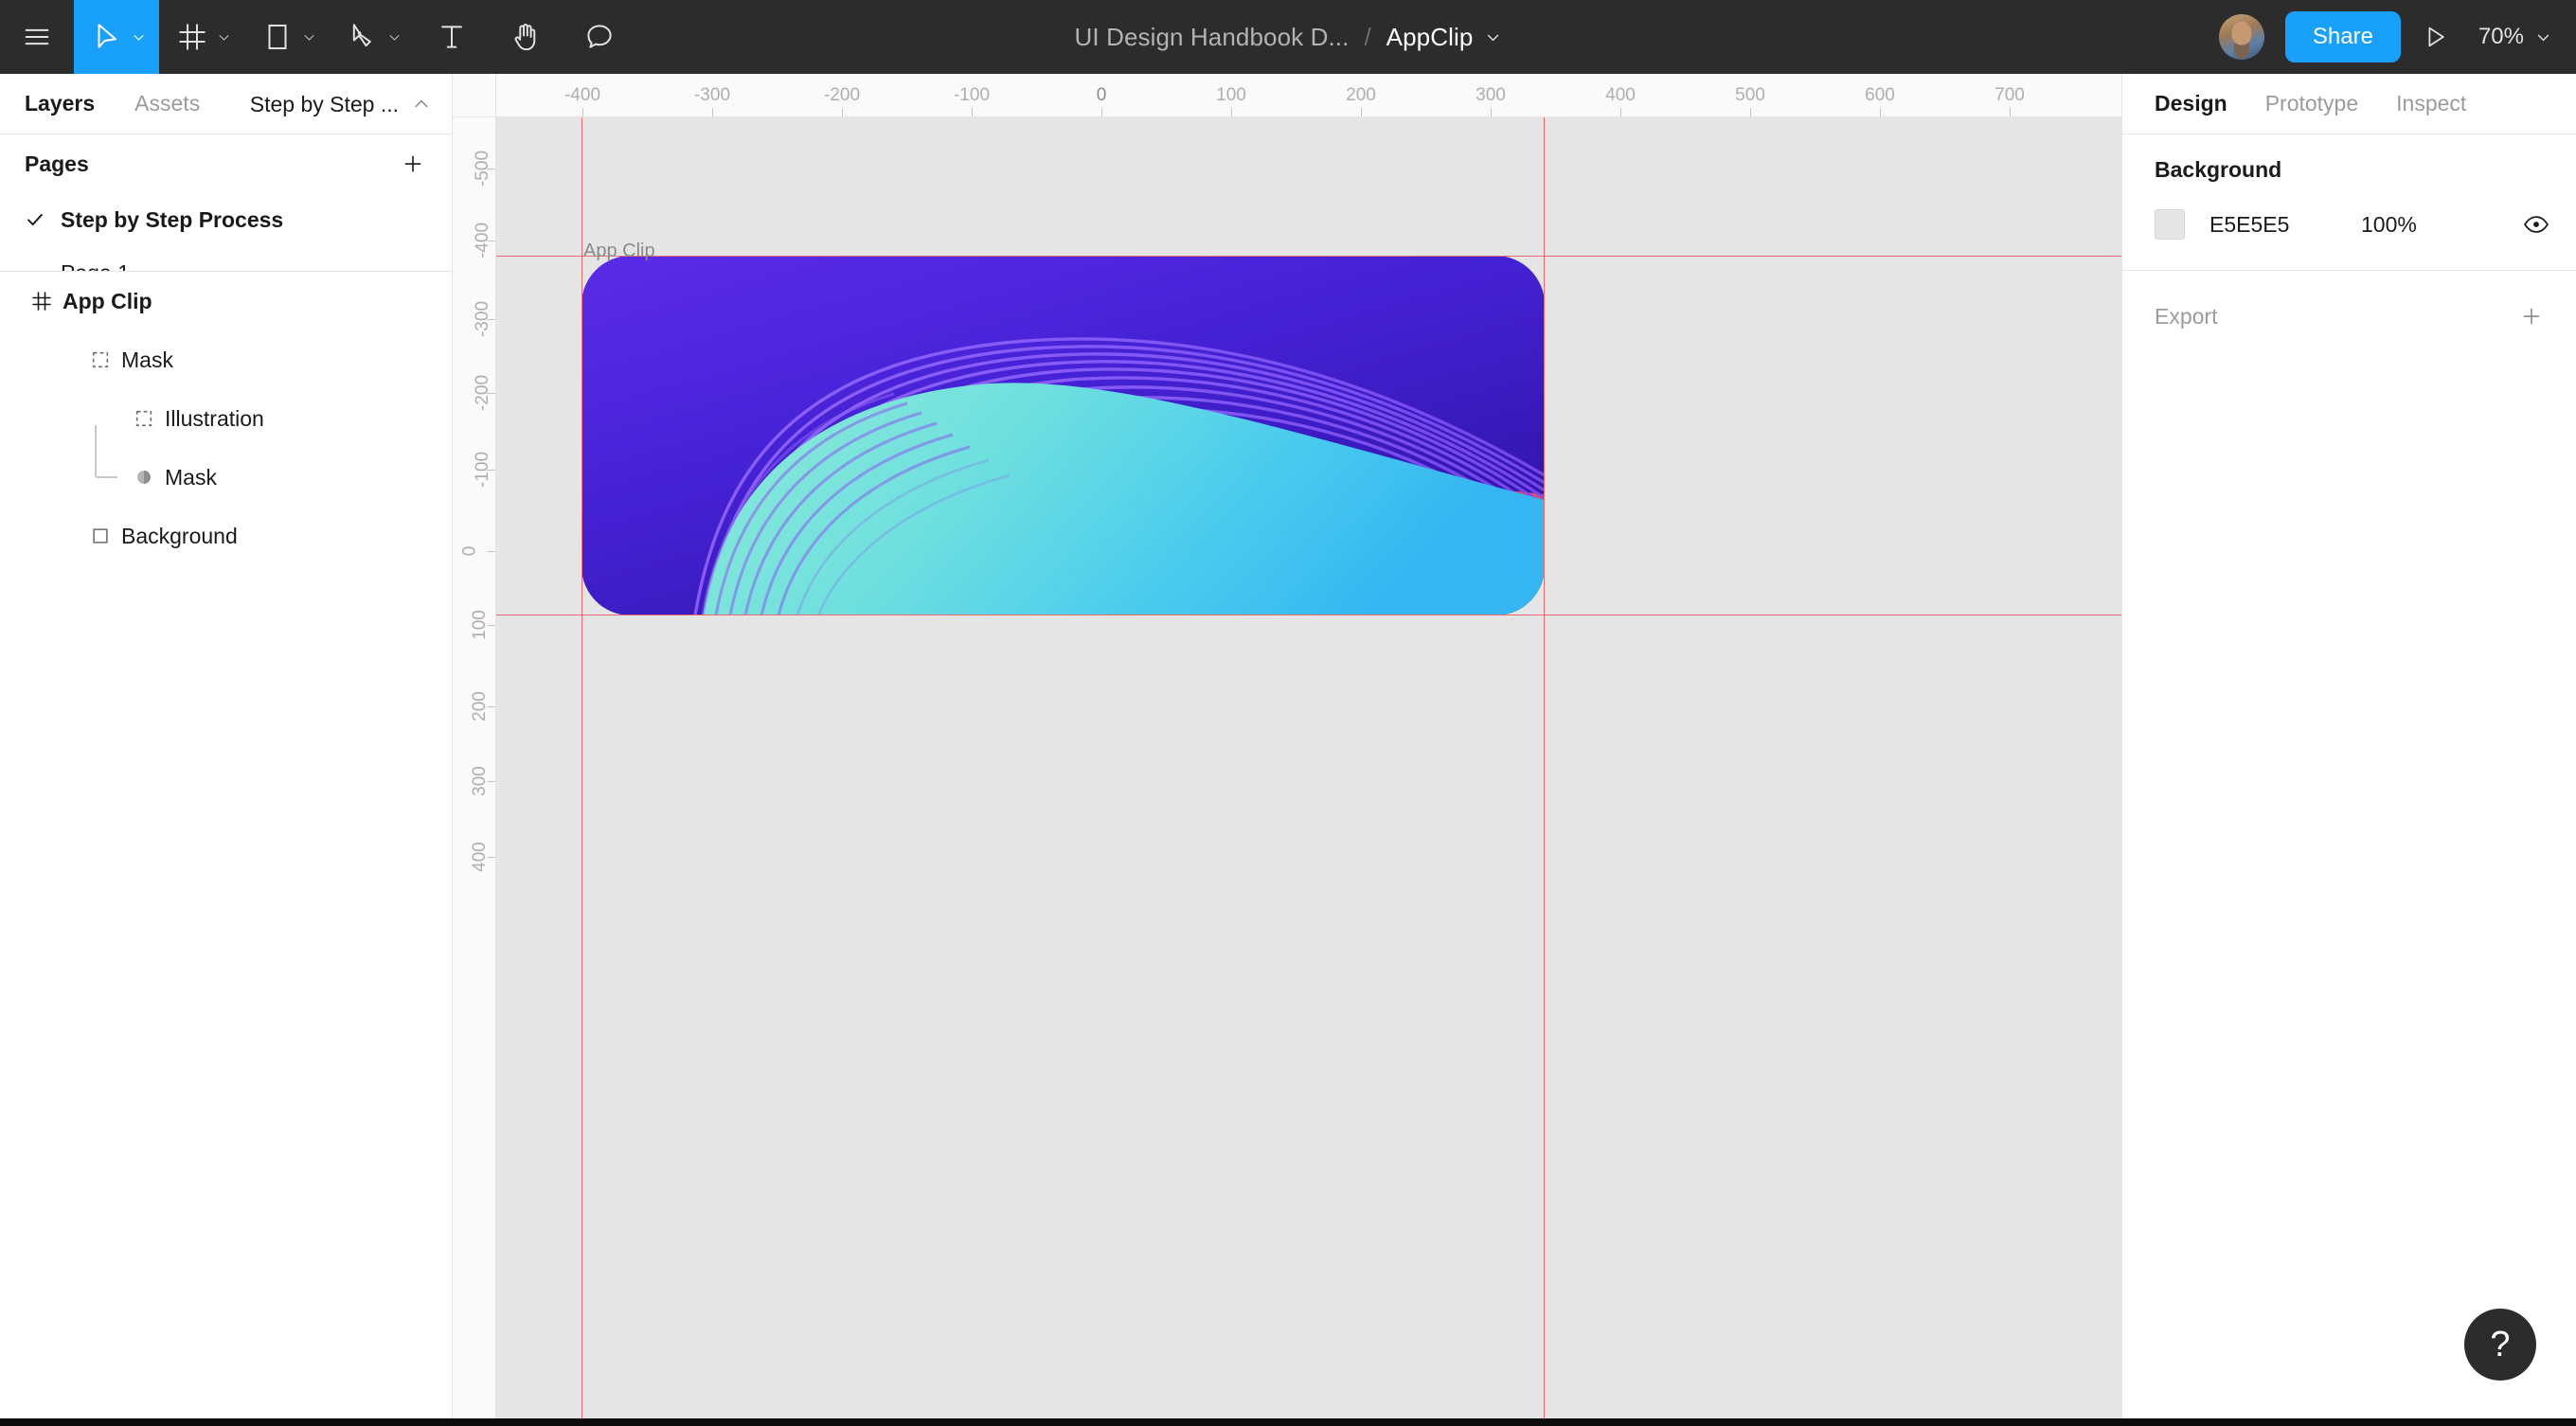 The height and width of the screenshot is (1426, 2576). Describe the element at coordinates (842, 95) in the screenshot. I see `ruler-h-label: -200` at that location.